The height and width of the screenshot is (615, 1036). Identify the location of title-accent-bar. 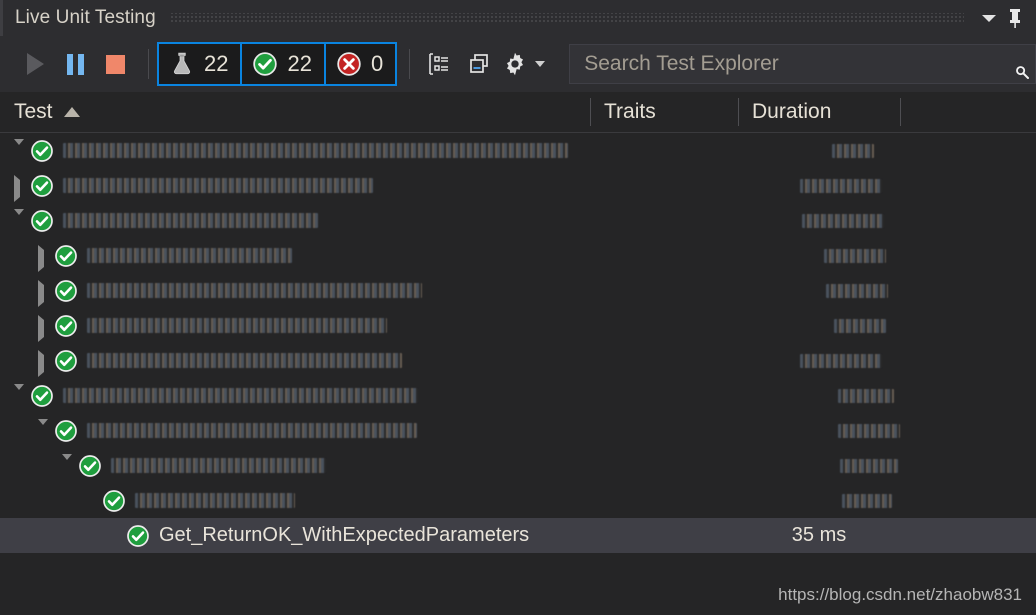
(1, 18).